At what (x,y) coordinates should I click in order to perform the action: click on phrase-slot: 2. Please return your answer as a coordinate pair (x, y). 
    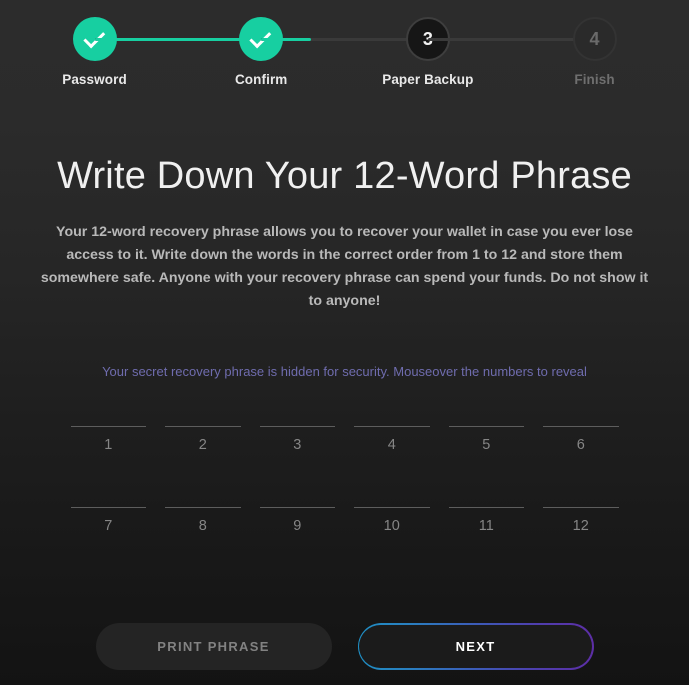
    Looking at the image, I should click on (203, 449).